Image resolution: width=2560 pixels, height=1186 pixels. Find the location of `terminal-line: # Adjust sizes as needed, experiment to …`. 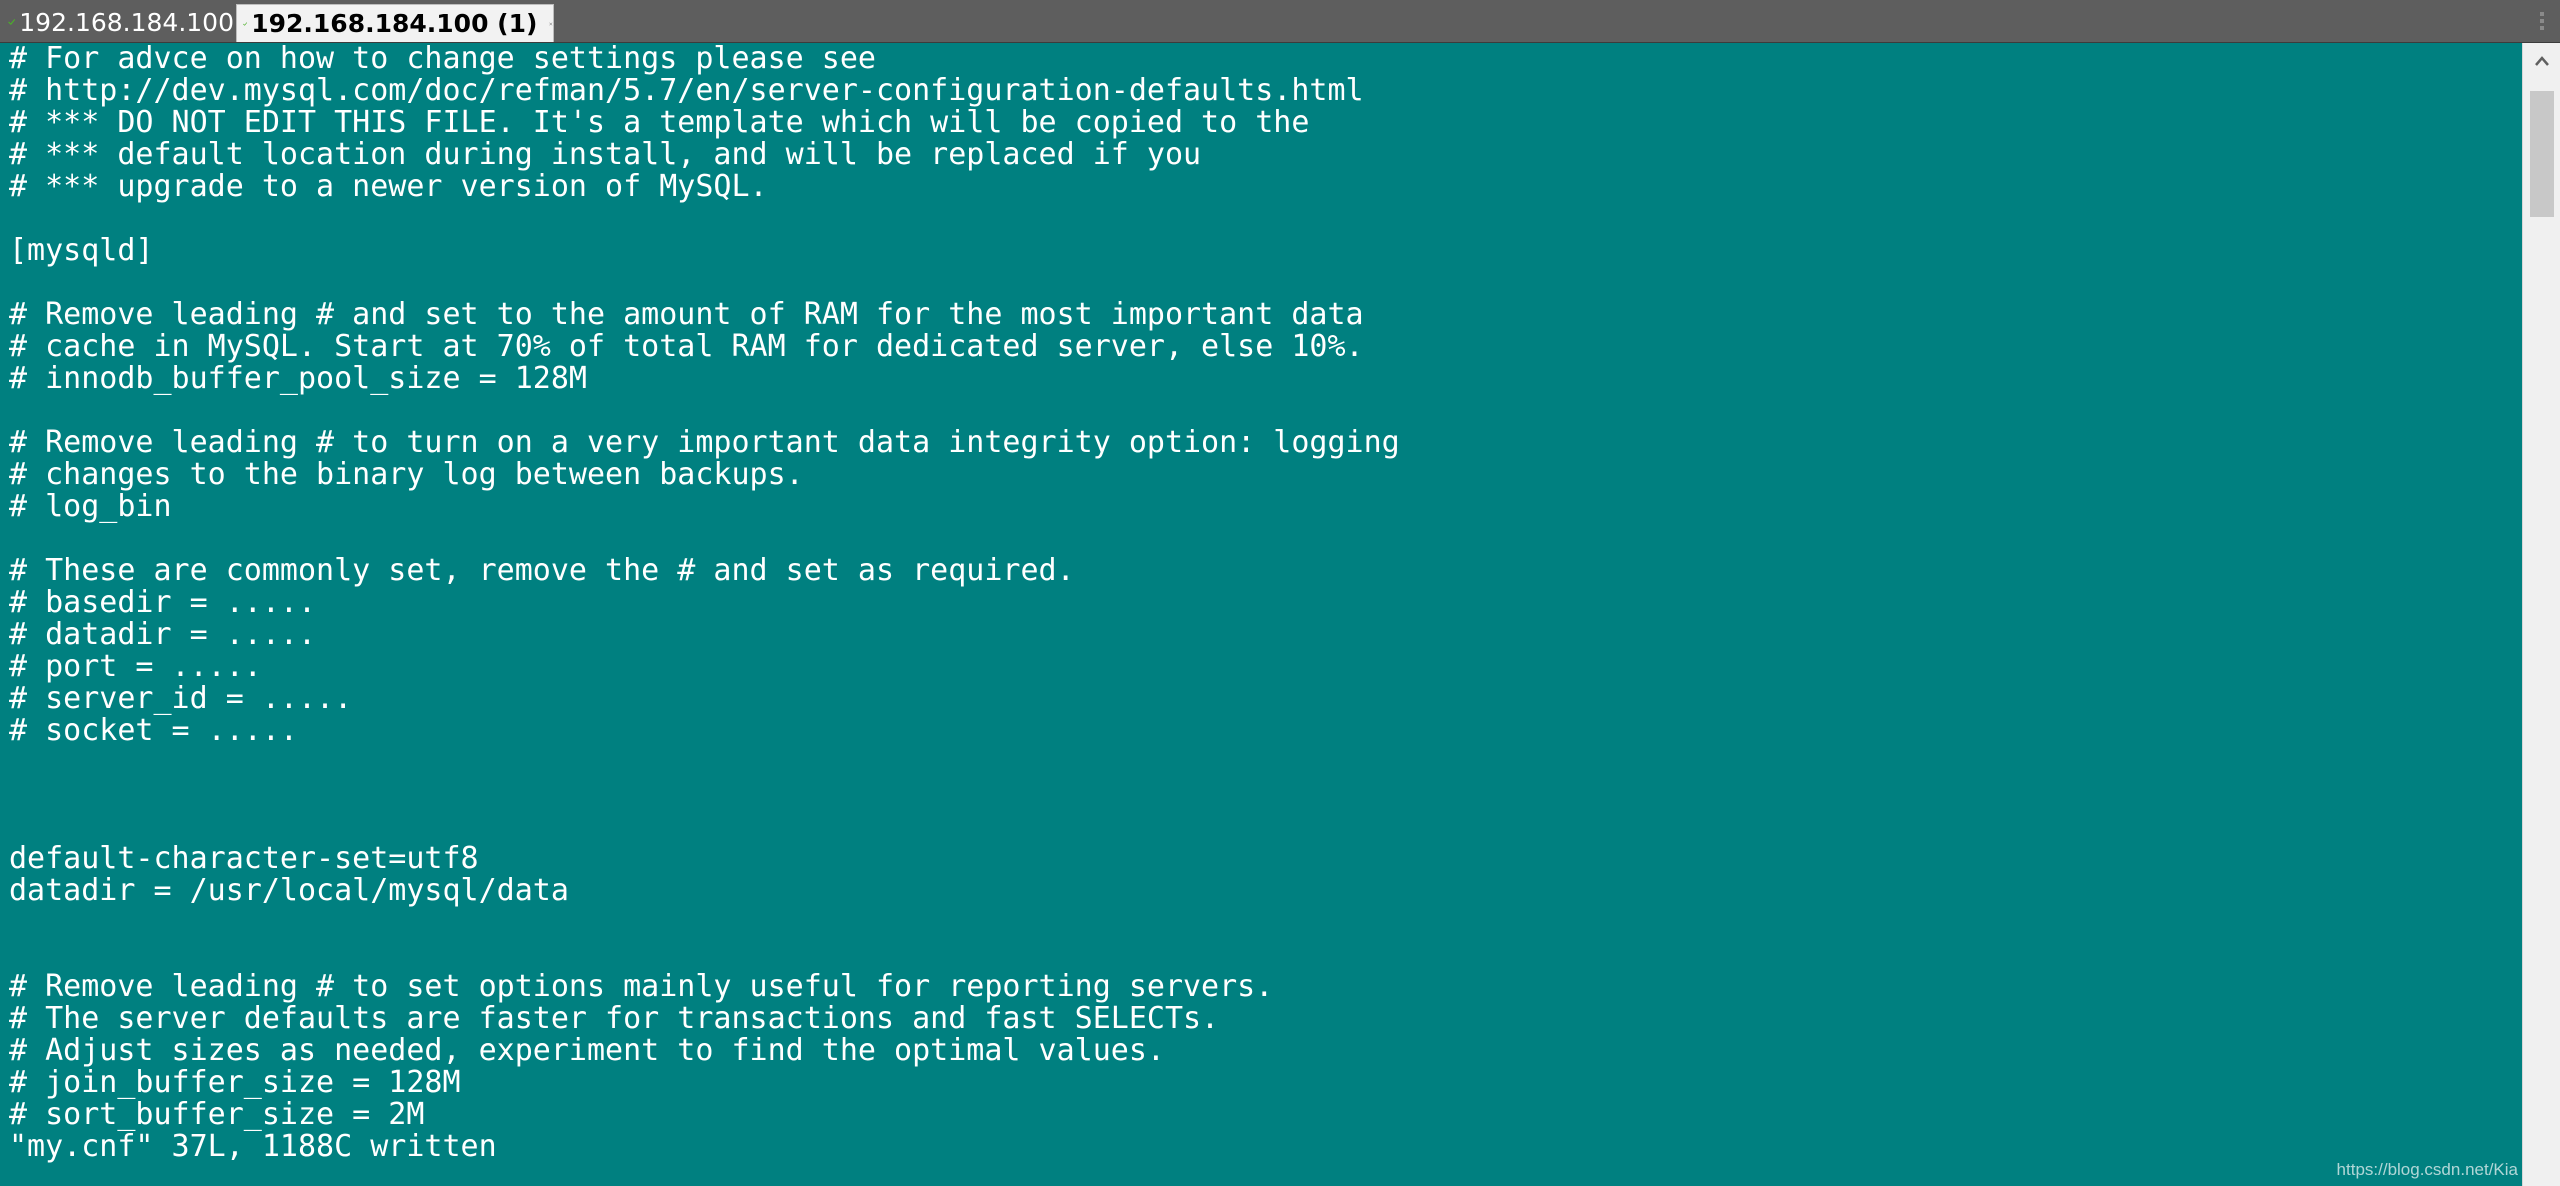

terminal-line: # Adjust sizes as needed, experiment to … is located at coordinates (587, 1050).